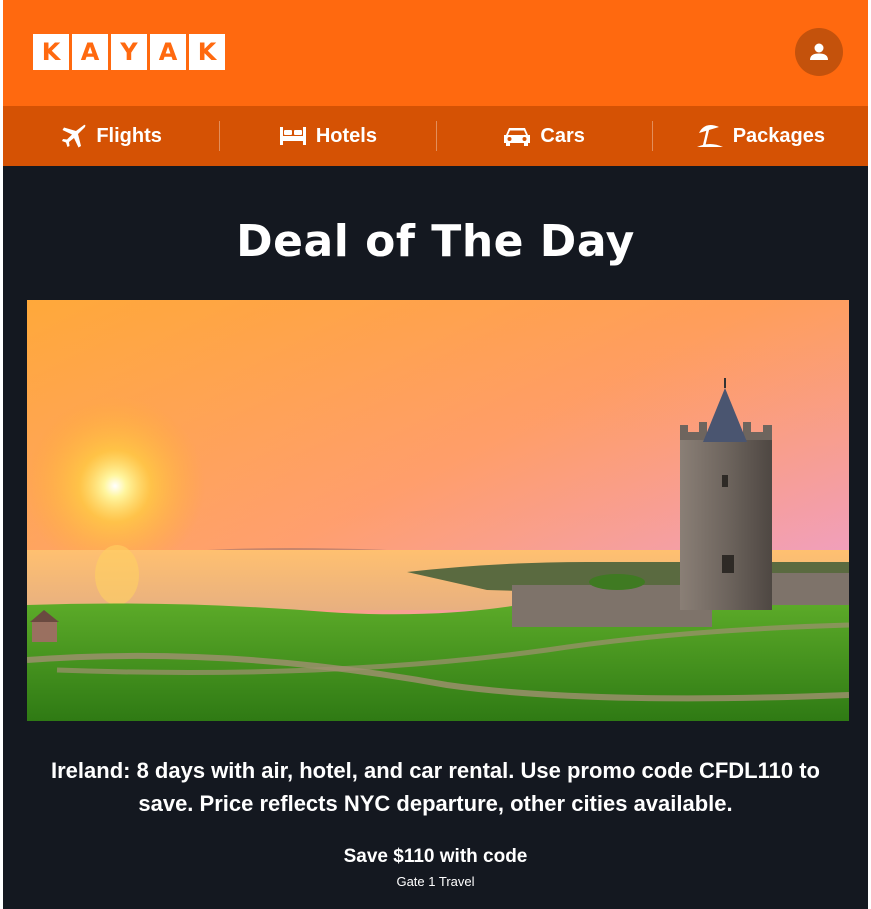  What do you see at coordinates (435, 881) in the screenshot?
I see `deal-provider: Gate 1 Travel` at bounding box center [435, 881].